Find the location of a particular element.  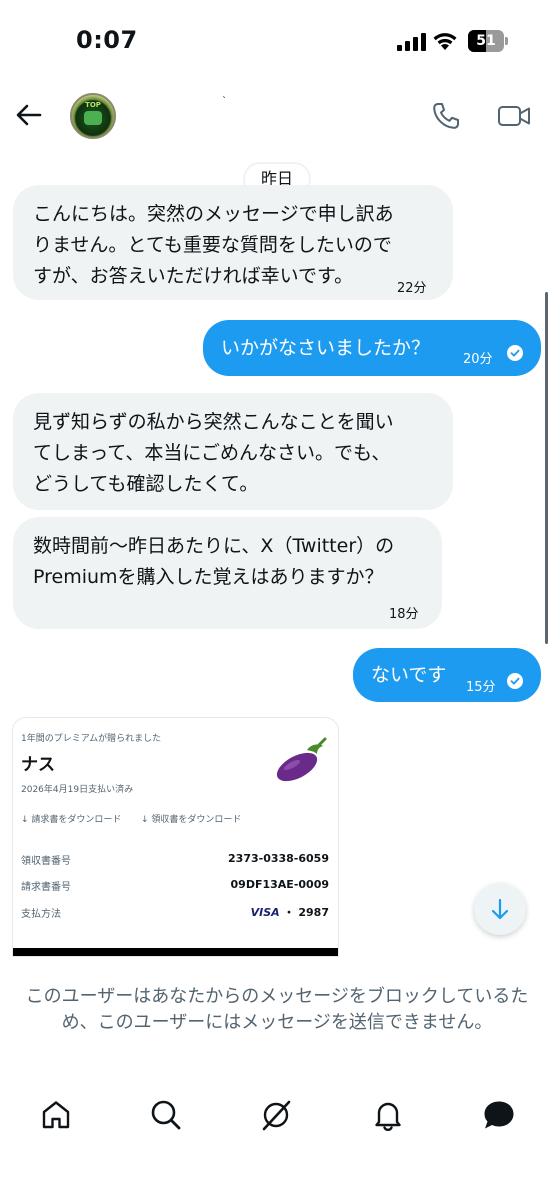

phone-icon is located at coordinates (446, 116).